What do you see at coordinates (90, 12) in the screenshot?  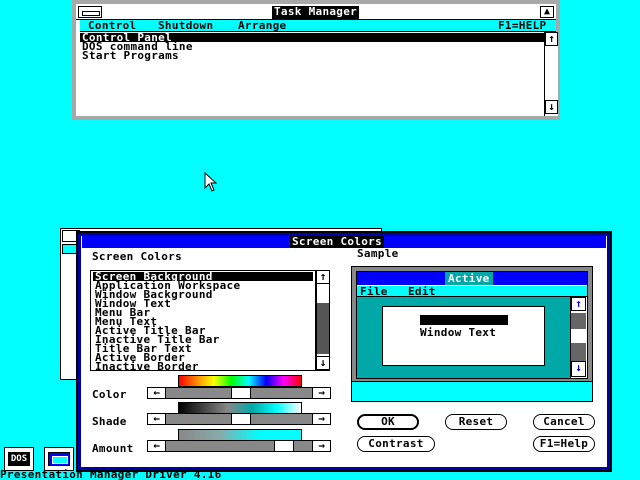 I see `system-menu-icon` at bounding box center [90, 12].